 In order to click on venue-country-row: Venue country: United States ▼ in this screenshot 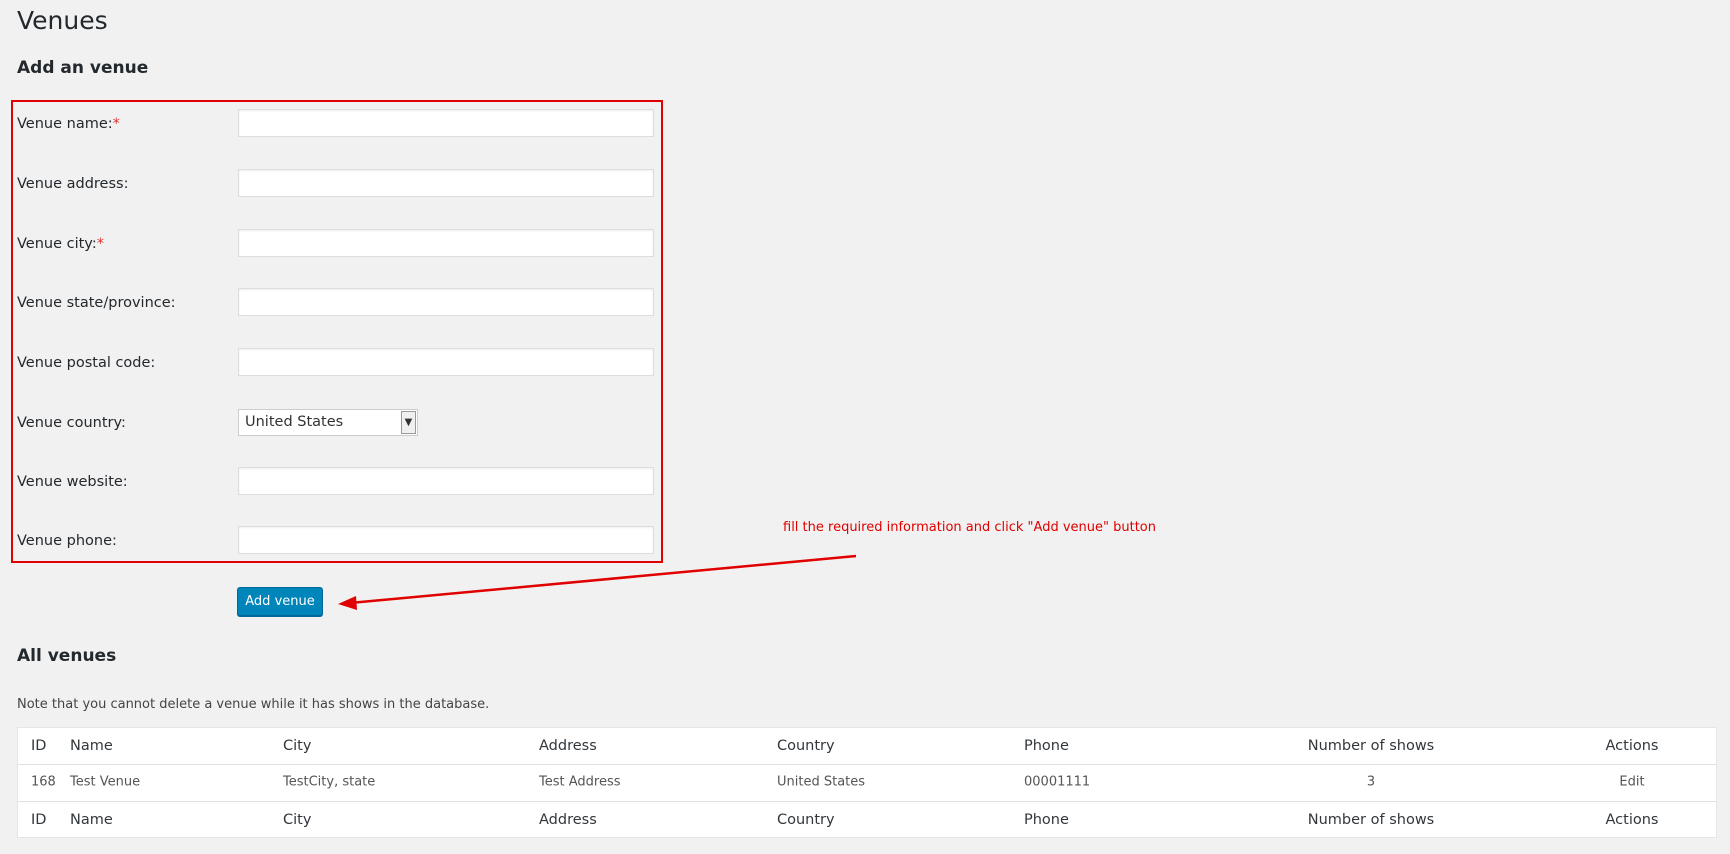, I will do `click(337, 423)`.